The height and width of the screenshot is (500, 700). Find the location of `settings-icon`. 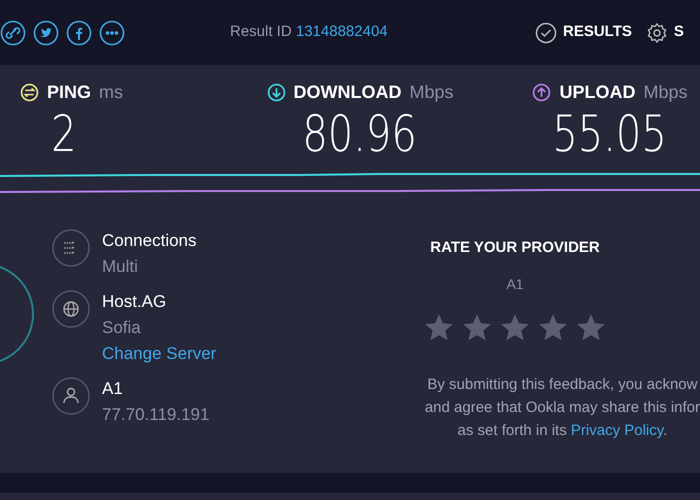

settings-icon is located at coordinates (657, 33).